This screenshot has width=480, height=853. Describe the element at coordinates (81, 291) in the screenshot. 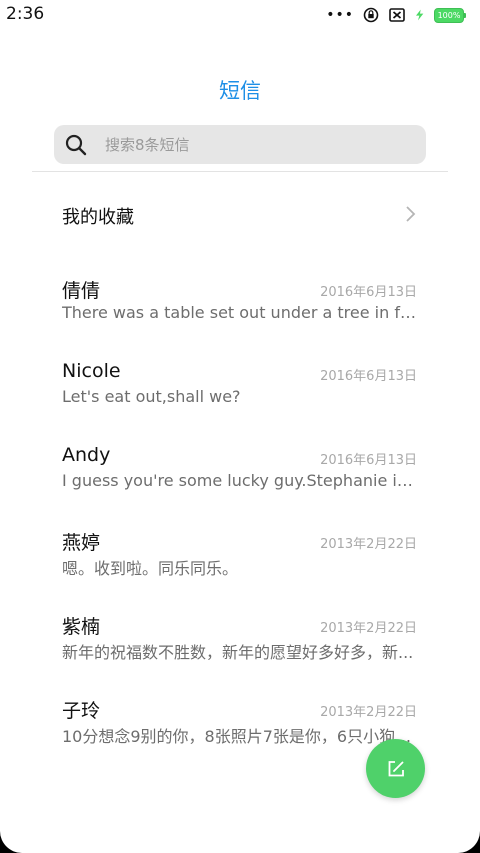

I see `conversation-name: 倩倩` at that location.